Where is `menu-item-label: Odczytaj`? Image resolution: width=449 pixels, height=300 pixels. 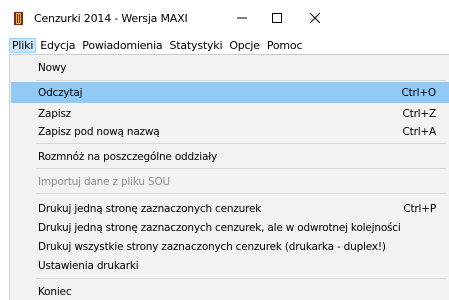
menu-item-label: Odczytaj is located at coordinates (60, 92).